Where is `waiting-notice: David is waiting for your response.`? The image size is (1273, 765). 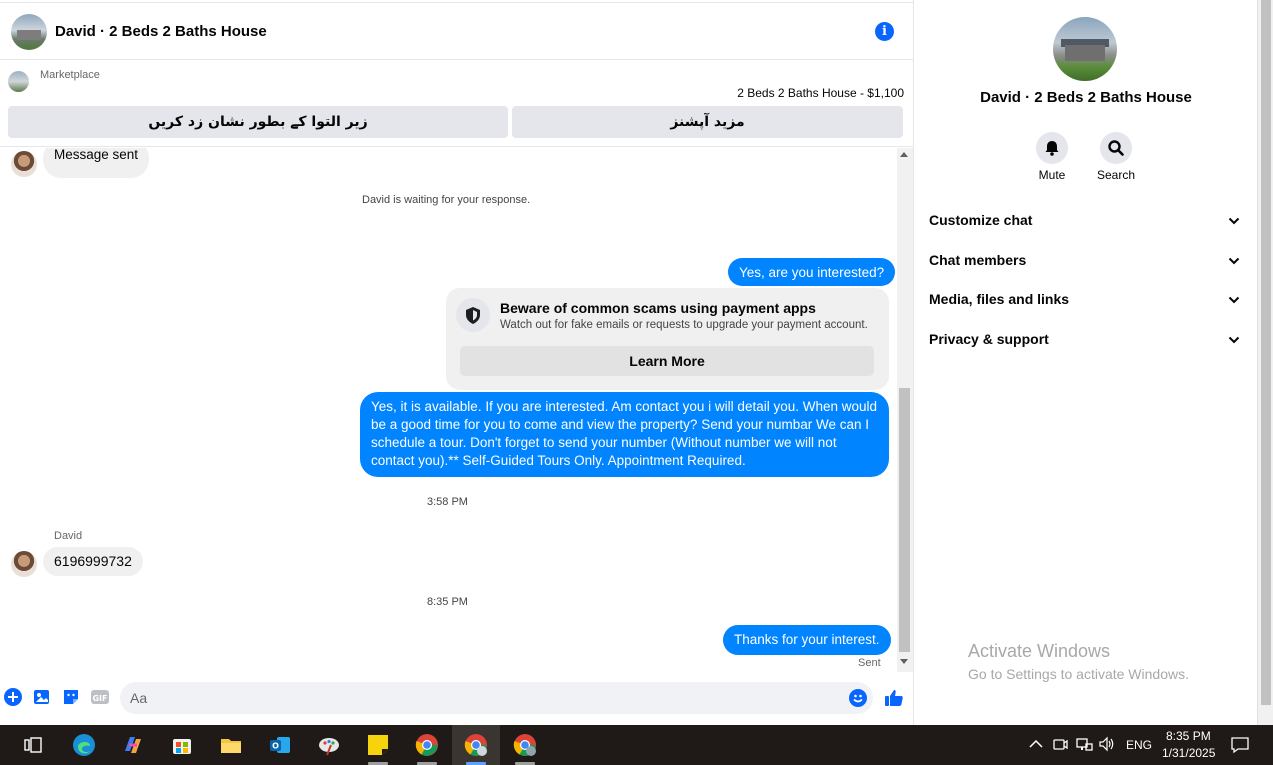
waiting-notice: David is waiting for your response. is located at coordinates (446, 200).